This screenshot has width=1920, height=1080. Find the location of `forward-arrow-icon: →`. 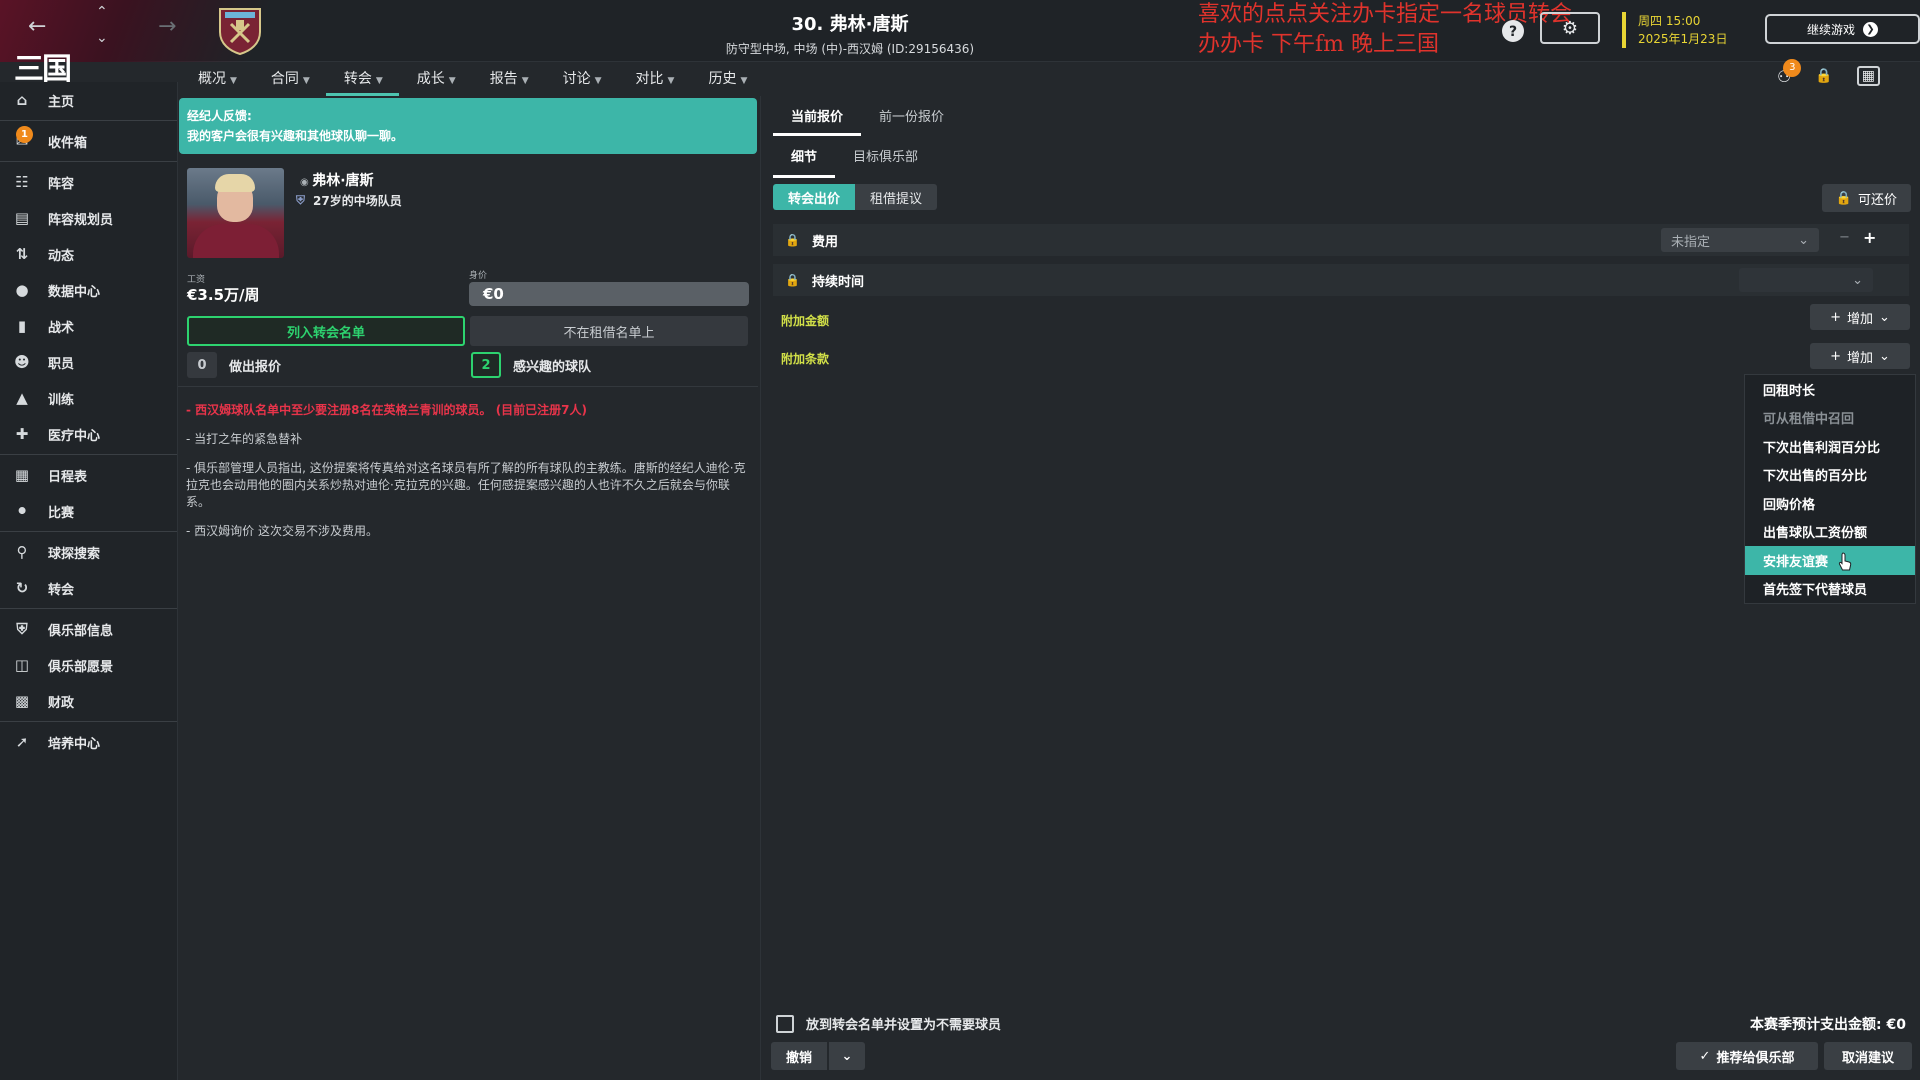

forward-arrow-icon: → is located at coordinates (167, 26).